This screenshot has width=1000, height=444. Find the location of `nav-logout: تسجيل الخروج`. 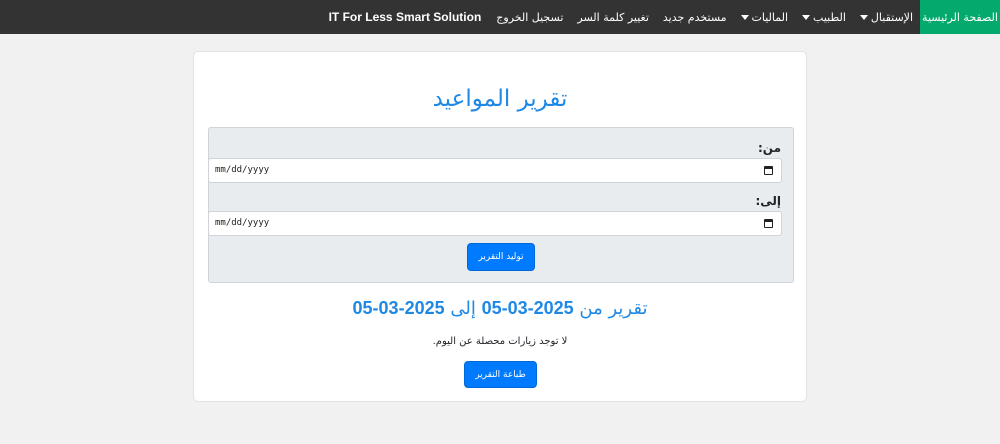

nav-logout: تسجيل الخروج is located at coordinates (529, 17).